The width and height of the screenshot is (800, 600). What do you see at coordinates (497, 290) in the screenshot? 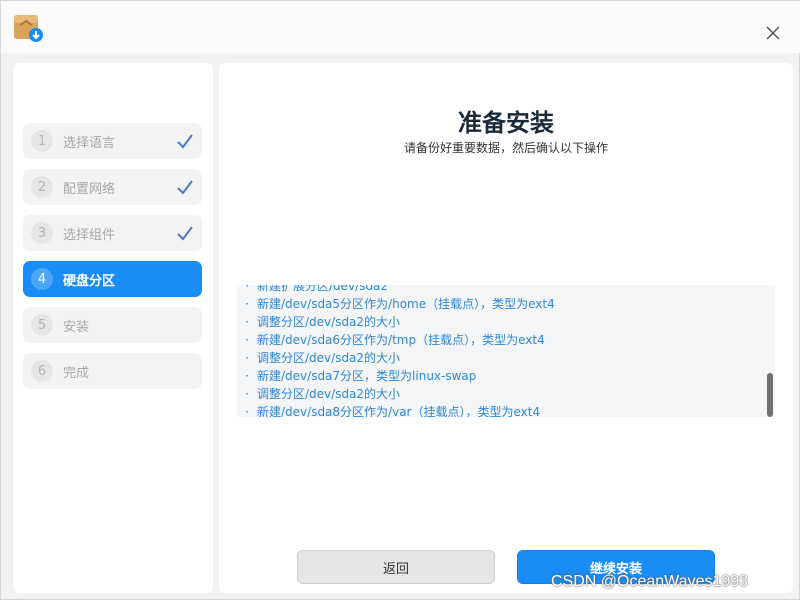
I see `list-item: · 新建扩展分区/dev/sda2` at bounding box center [497, 290].